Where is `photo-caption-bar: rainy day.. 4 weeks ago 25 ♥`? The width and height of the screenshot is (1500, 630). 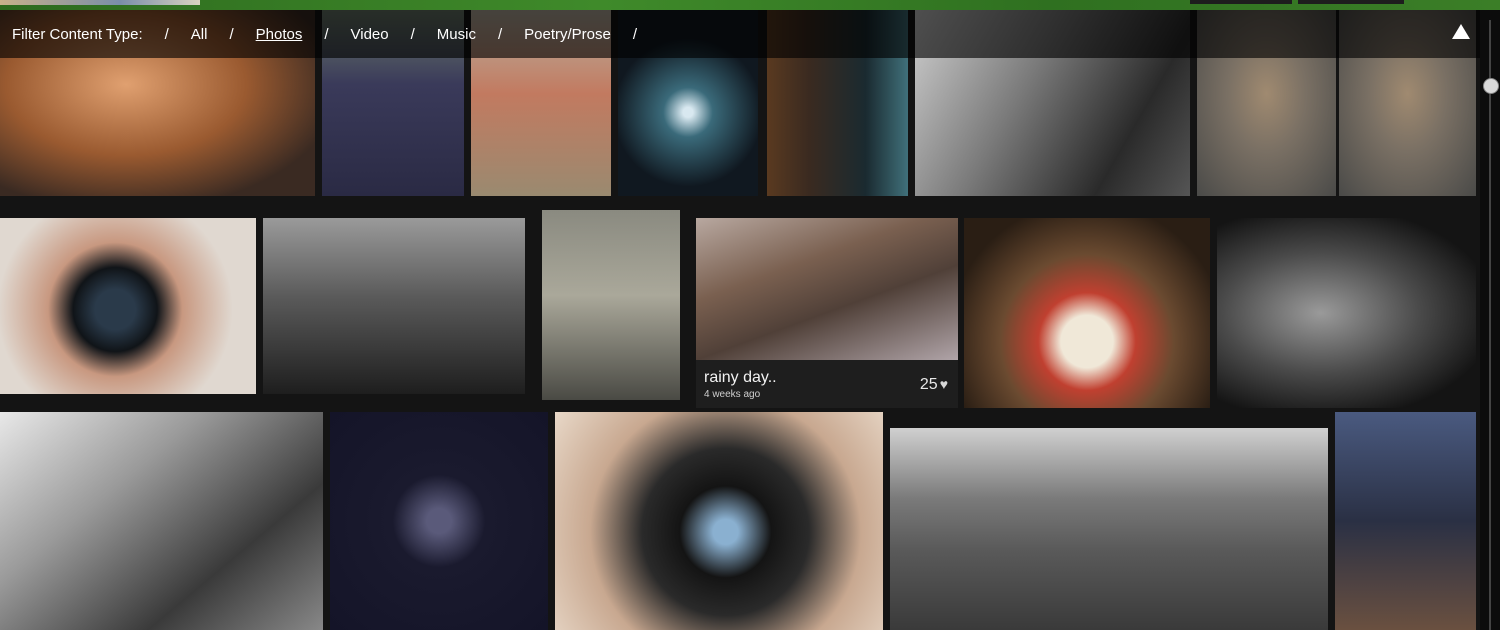 photo-caption-bar: rainy day.. 4 weeks ago 25 ♥ is located at coordinates (827, 384).